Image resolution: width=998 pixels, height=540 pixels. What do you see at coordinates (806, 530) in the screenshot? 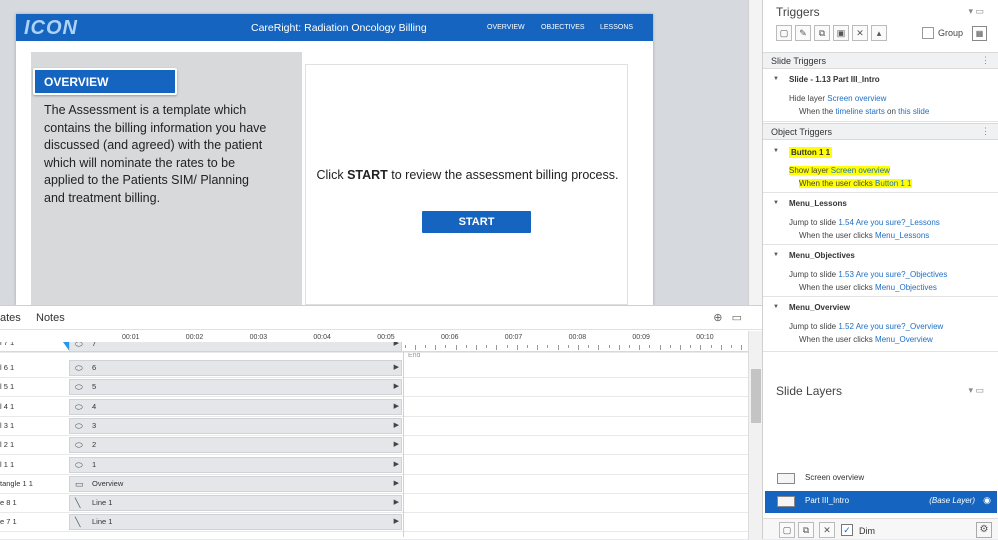
I see `duplicate-layer-icon: ⧉` at bounding box center [806, 530].